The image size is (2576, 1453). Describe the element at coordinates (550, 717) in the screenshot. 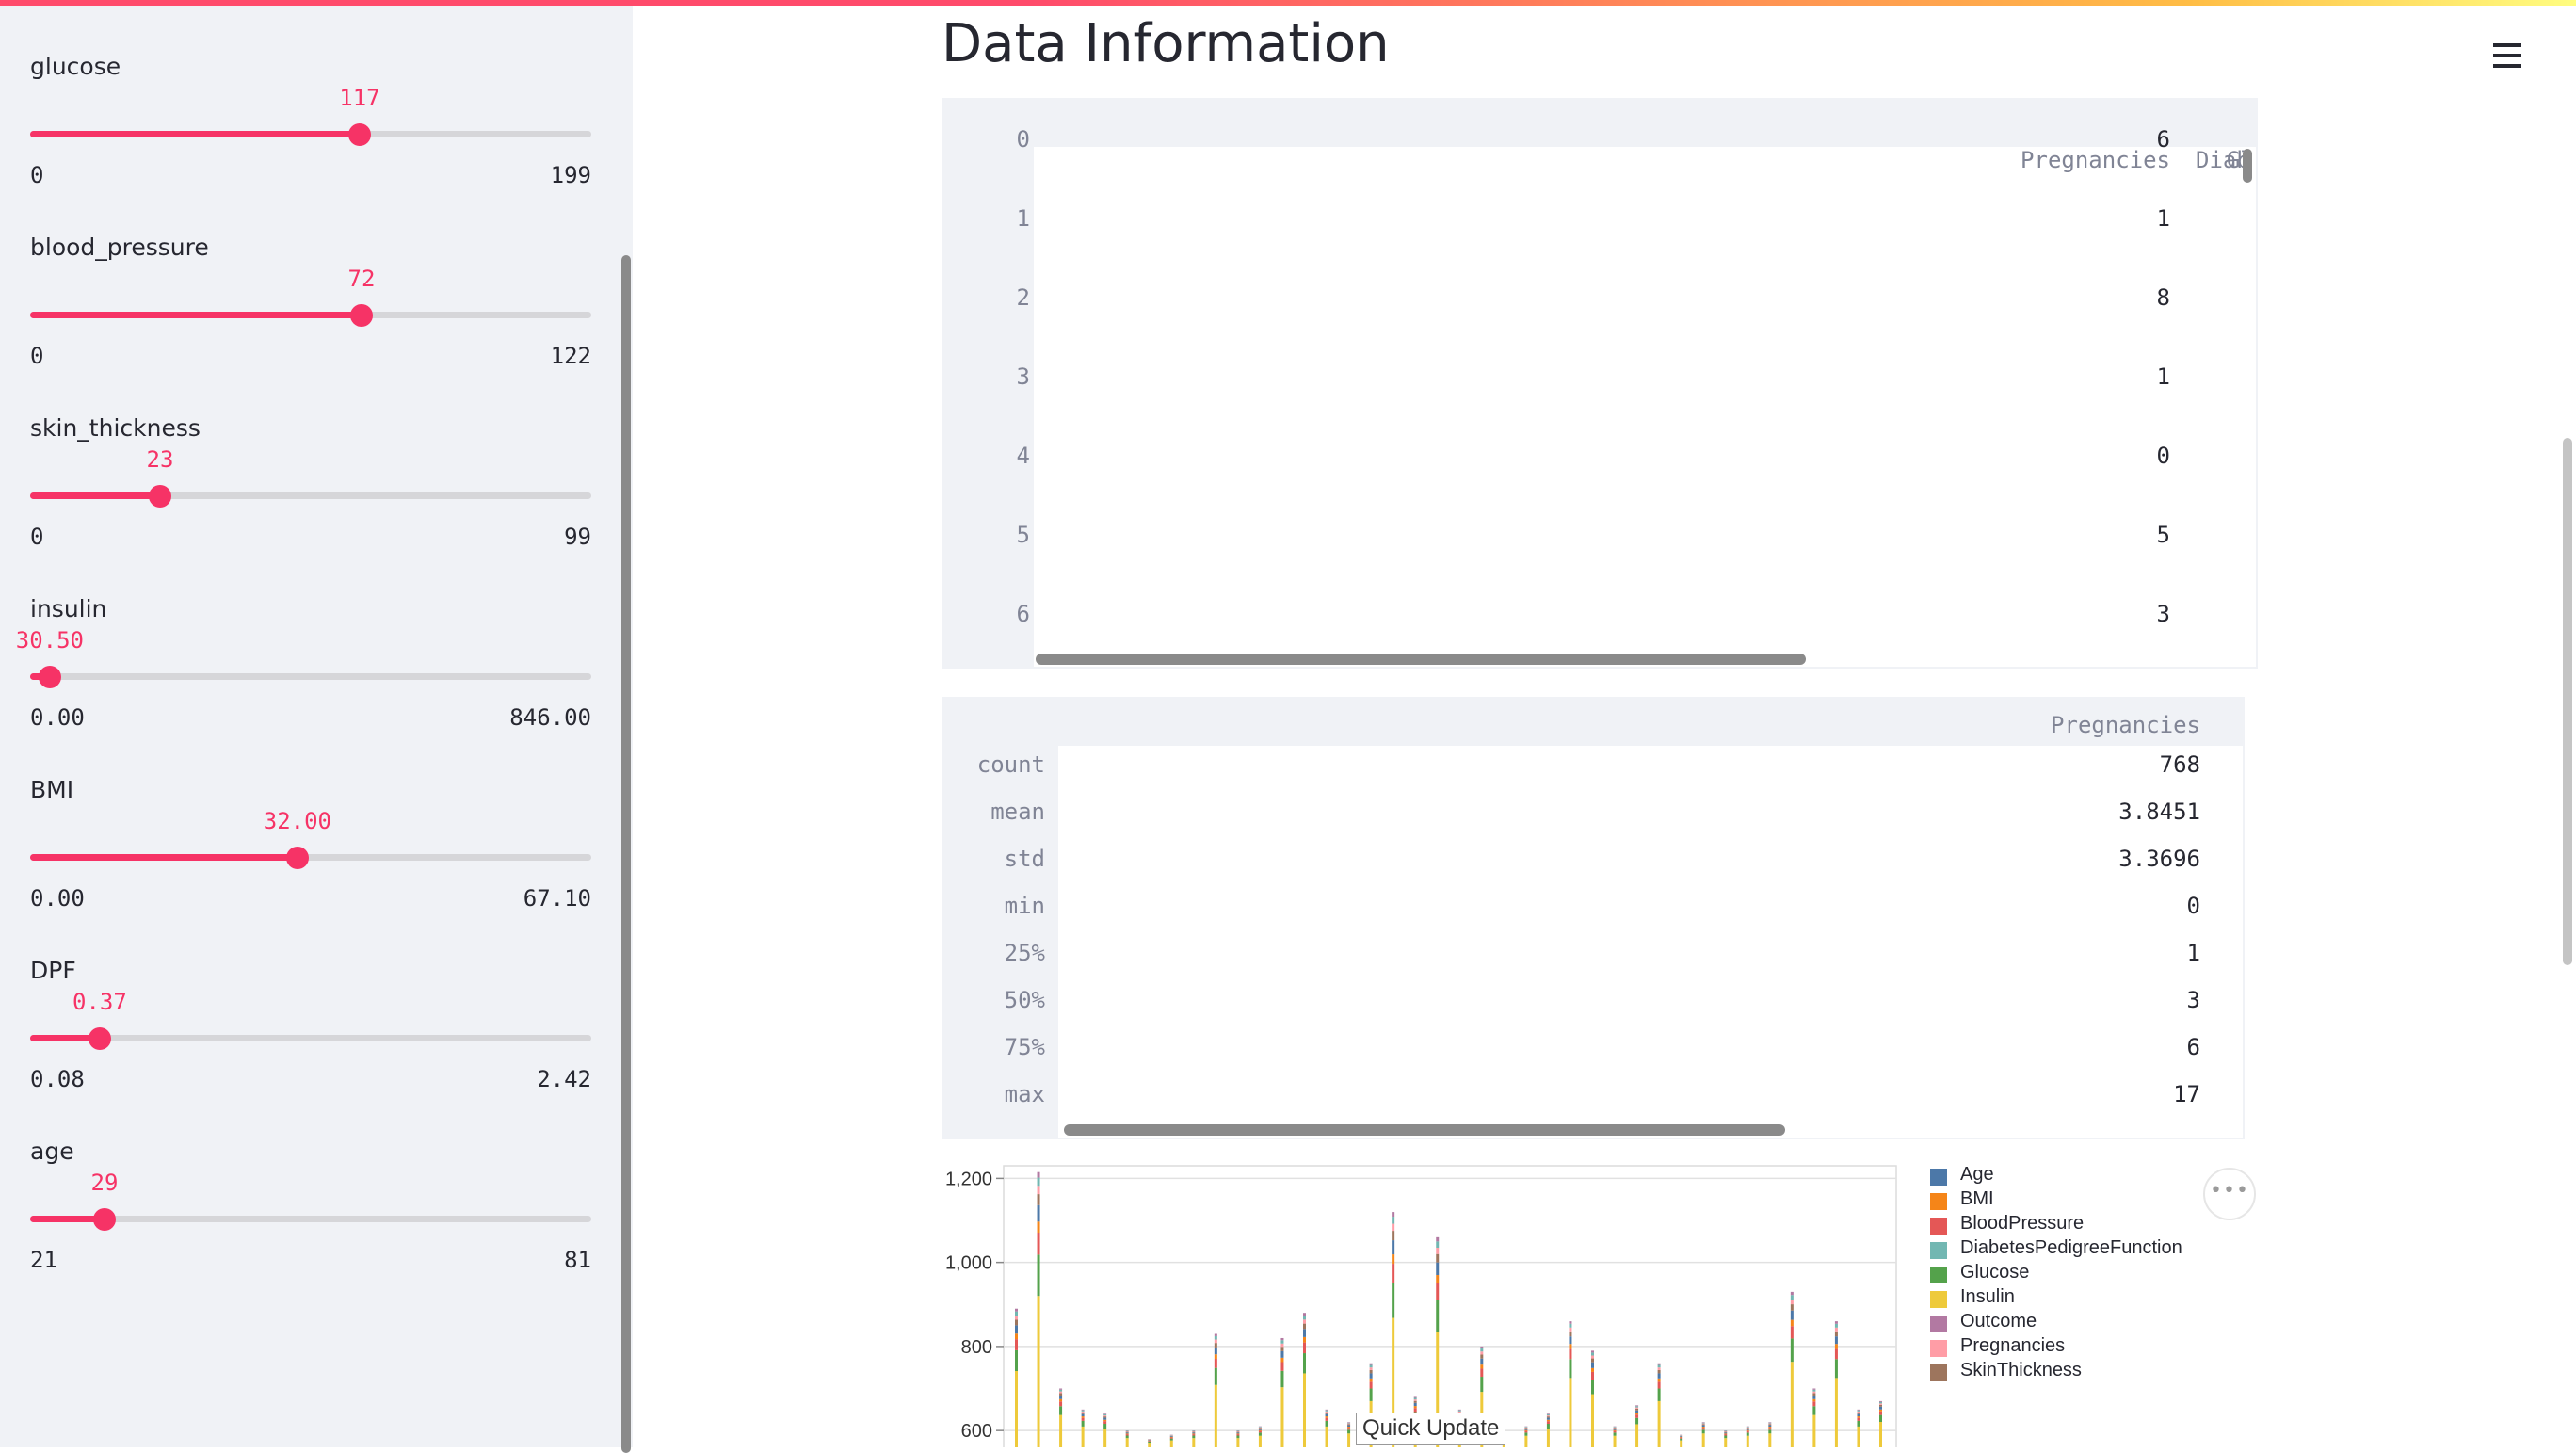

I see `slider-max: 846.00` at that location.